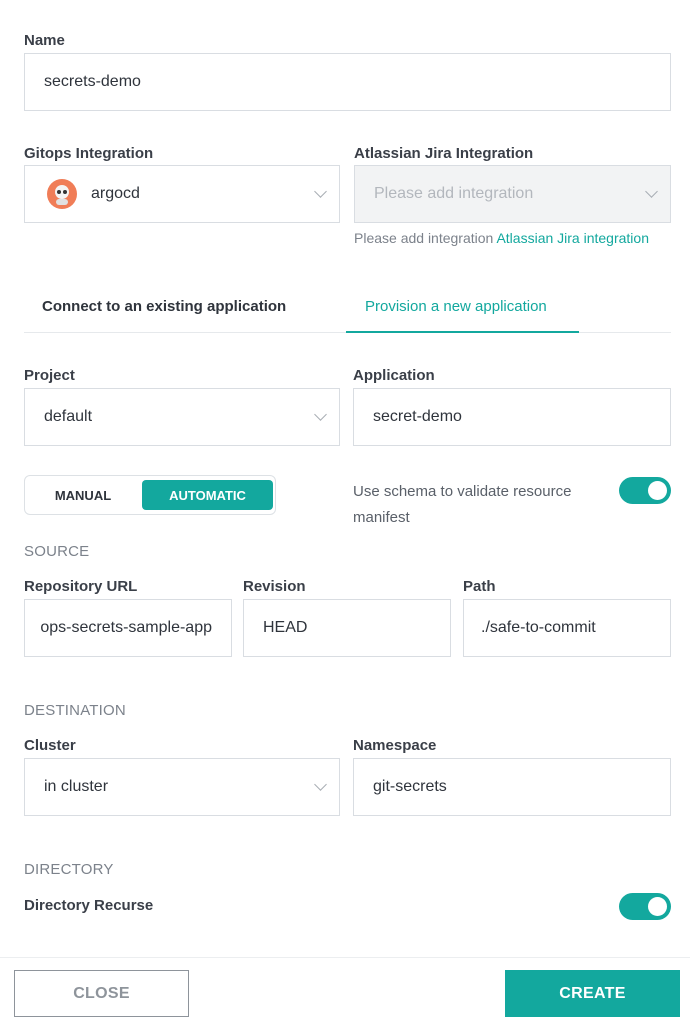 The width and height of the screenshot is (690, 1024). I want to click on project-label: Project, so click(49, 375).